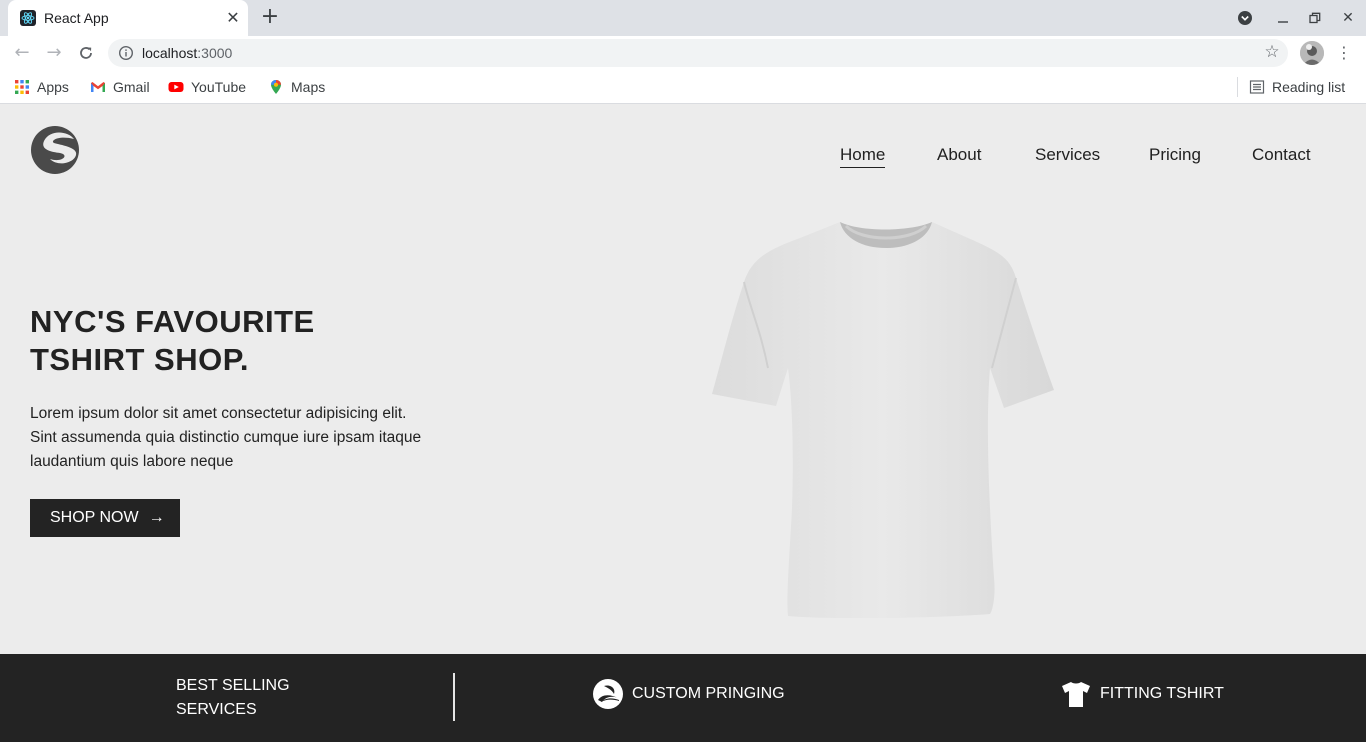 The height and width of the screenshot is (742, 1366). I want to click on hero-title-line1: NYC'S FAVOURITE, so click(172, 321).